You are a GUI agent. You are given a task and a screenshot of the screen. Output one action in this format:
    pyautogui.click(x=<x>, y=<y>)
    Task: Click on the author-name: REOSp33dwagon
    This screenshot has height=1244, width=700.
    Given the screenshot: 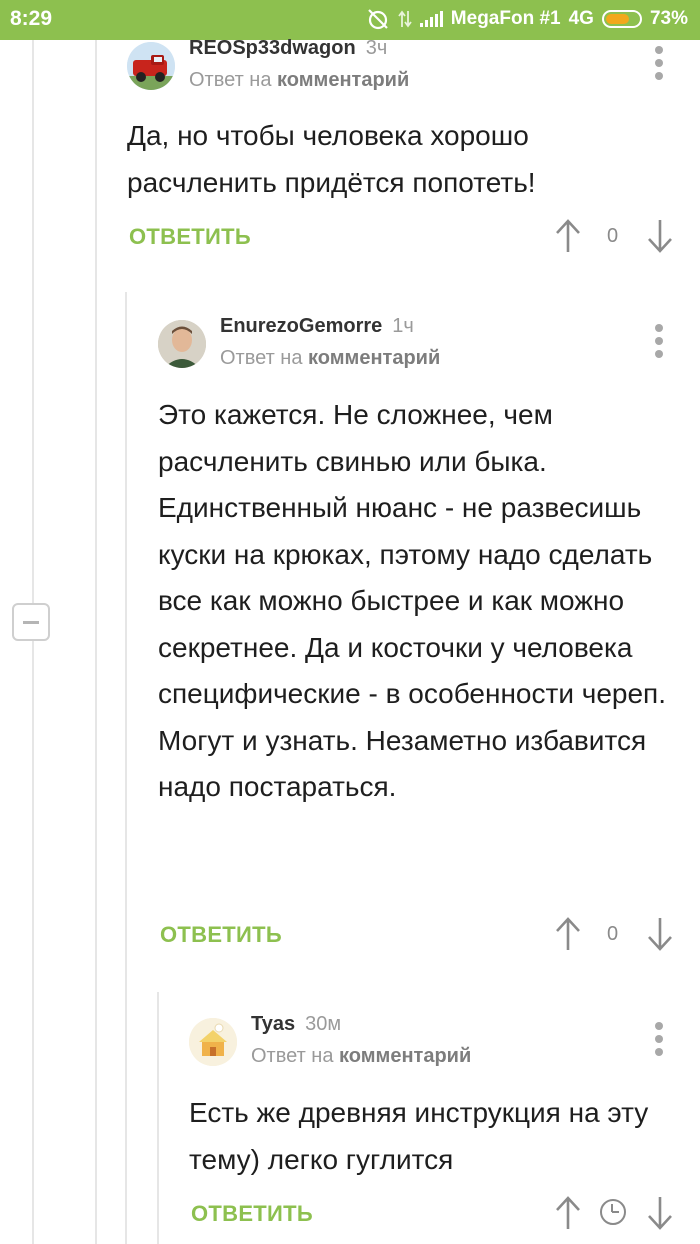 What is the action you would take?
    pyautogui.click(x=272, y=48)
    